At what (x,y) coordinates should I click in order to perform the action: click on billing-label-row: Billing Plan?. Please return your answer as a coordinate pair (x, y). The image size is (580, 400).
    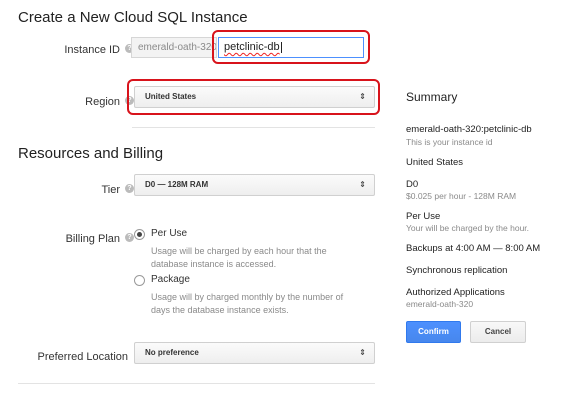
    Looking at the image, I should click on (82, 238).